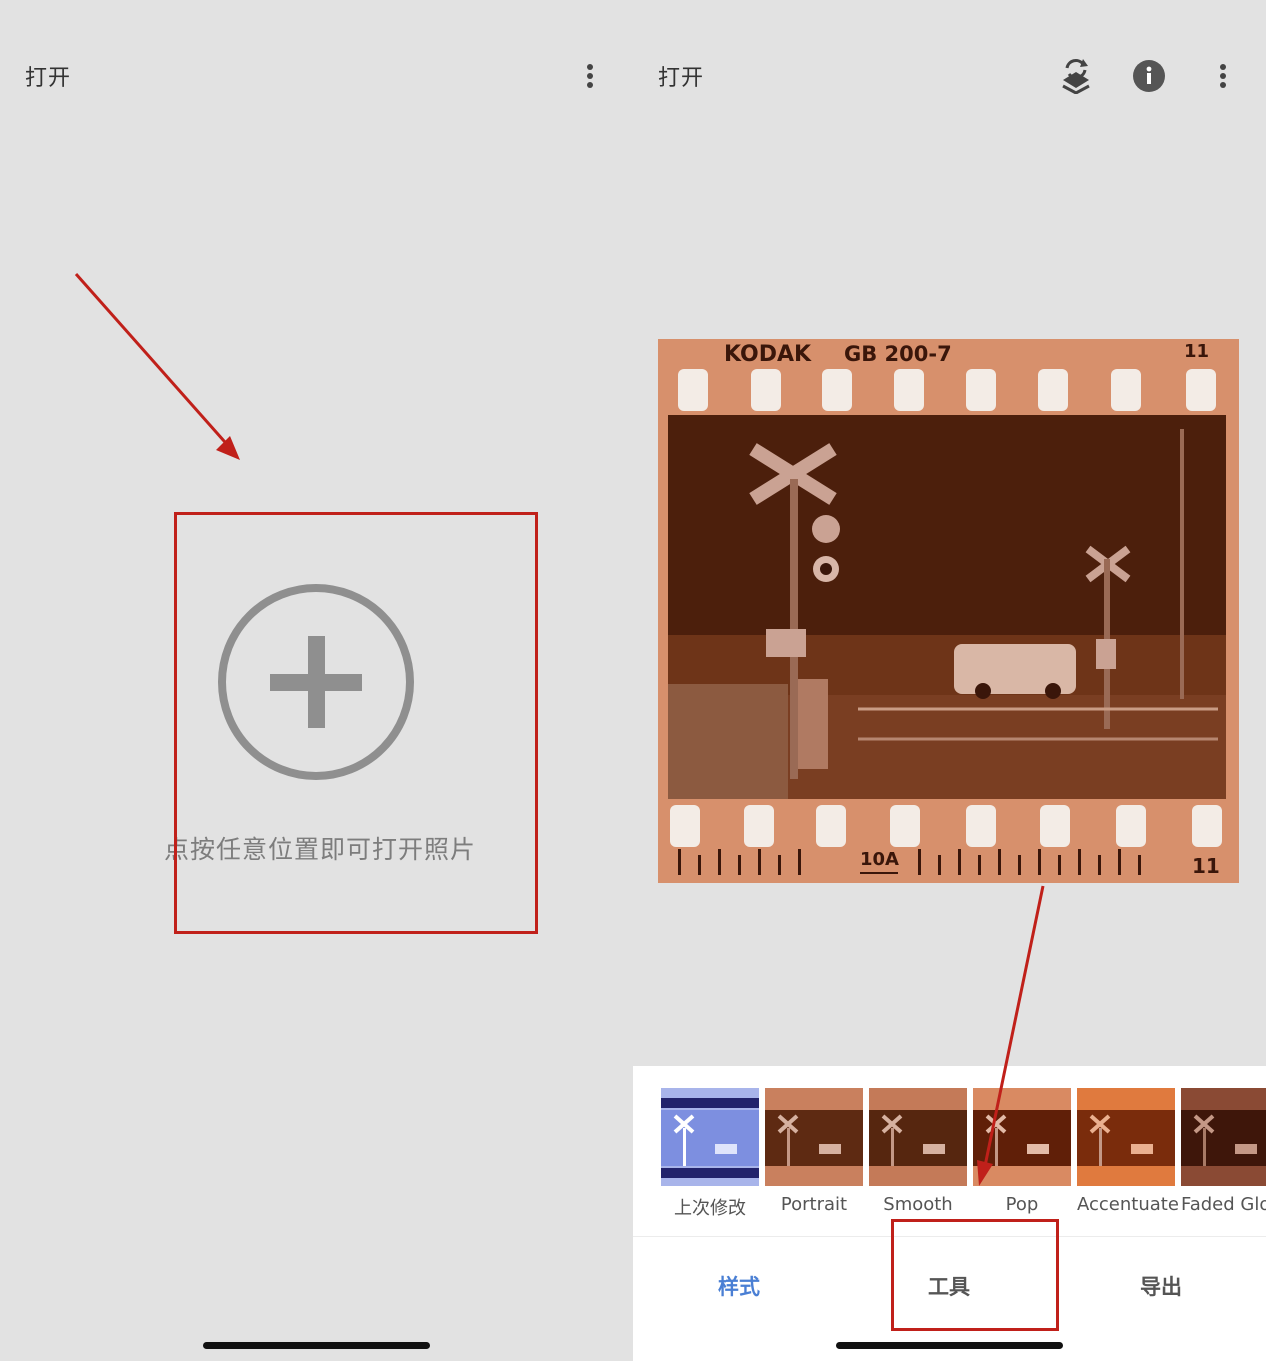 Image resolution: width=1266 pixels, height=1361 pixels. Describe the element at coordinates (768, 354) in the screenshot. I see `photo-brand-text: KODAK` at that location.